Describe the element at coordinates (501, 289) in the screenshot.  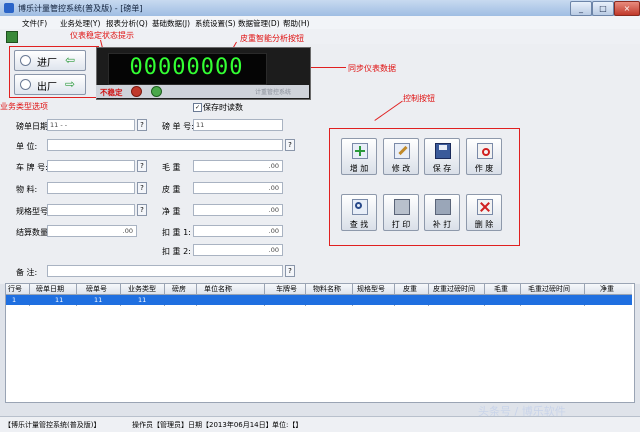
I see `col-gross: 毛重` at that location.